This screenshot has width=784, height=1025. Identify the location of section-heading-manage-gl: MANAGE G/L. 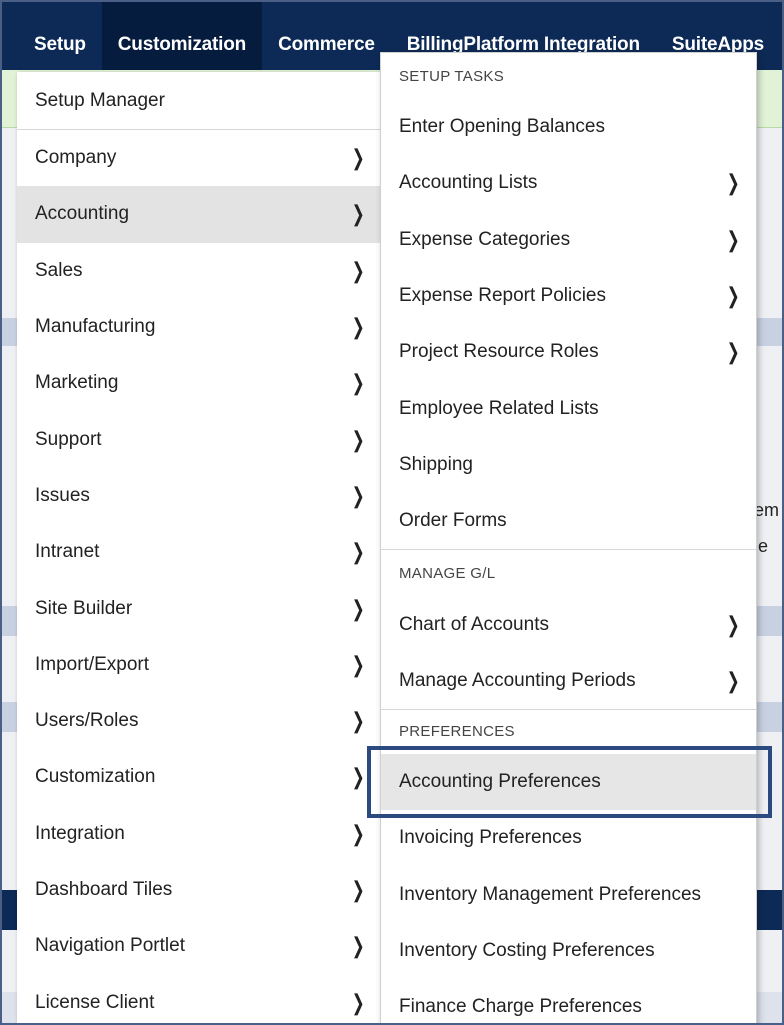
(447, 573).